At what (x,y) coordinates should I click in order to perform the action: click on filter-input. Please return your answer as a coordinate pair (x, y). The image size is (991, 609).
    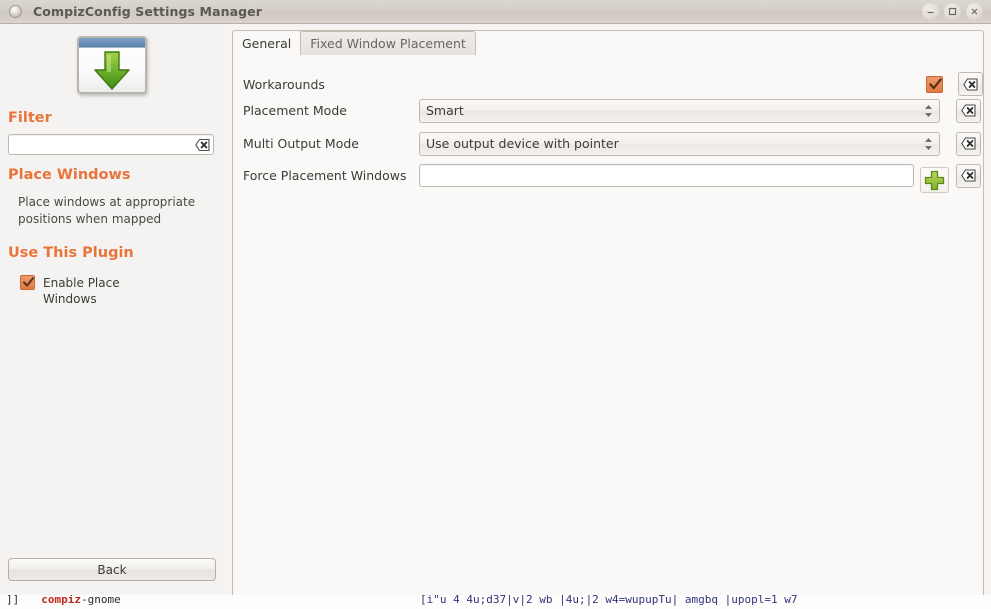
    Looking at the image, I should click on (111, 144).